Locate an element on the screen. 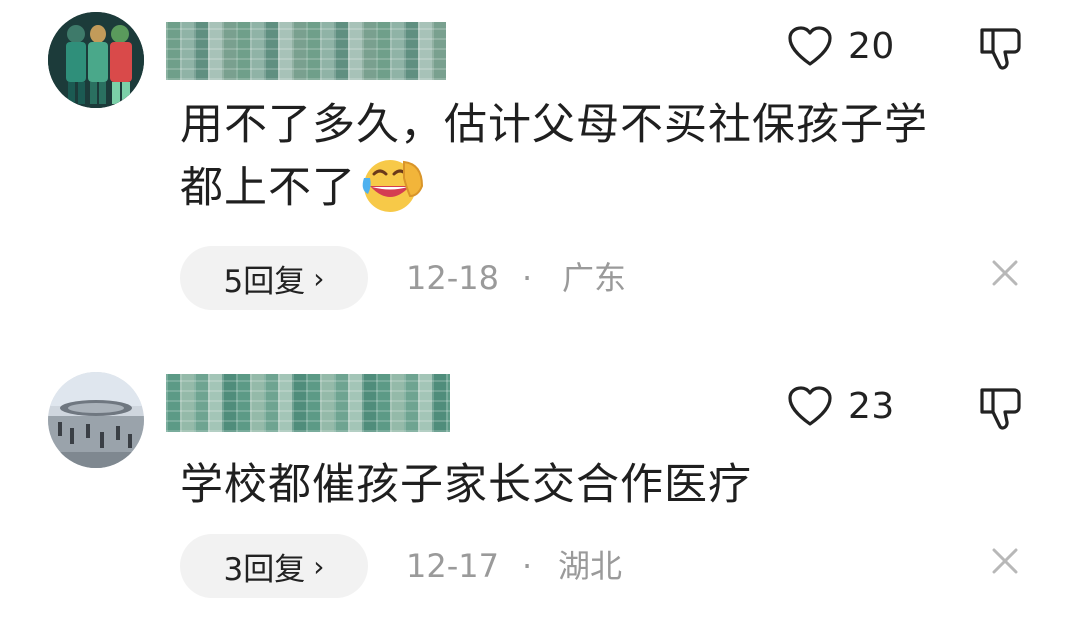 Image resolution: width=1080 pixels, height=624 pixels. comment-location: 湖北 is located at coordinates (590, 566).